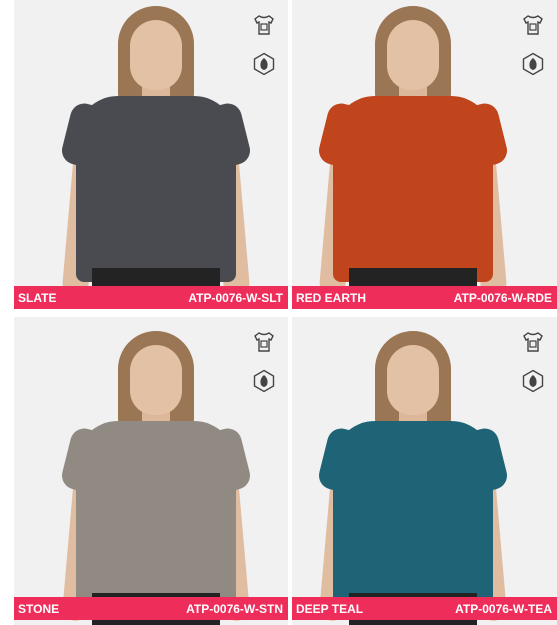  What do you see at coordinates (331, 297) in the screenshot?
I see `color-name: RED EARTH` at bounding box center [331, 297].